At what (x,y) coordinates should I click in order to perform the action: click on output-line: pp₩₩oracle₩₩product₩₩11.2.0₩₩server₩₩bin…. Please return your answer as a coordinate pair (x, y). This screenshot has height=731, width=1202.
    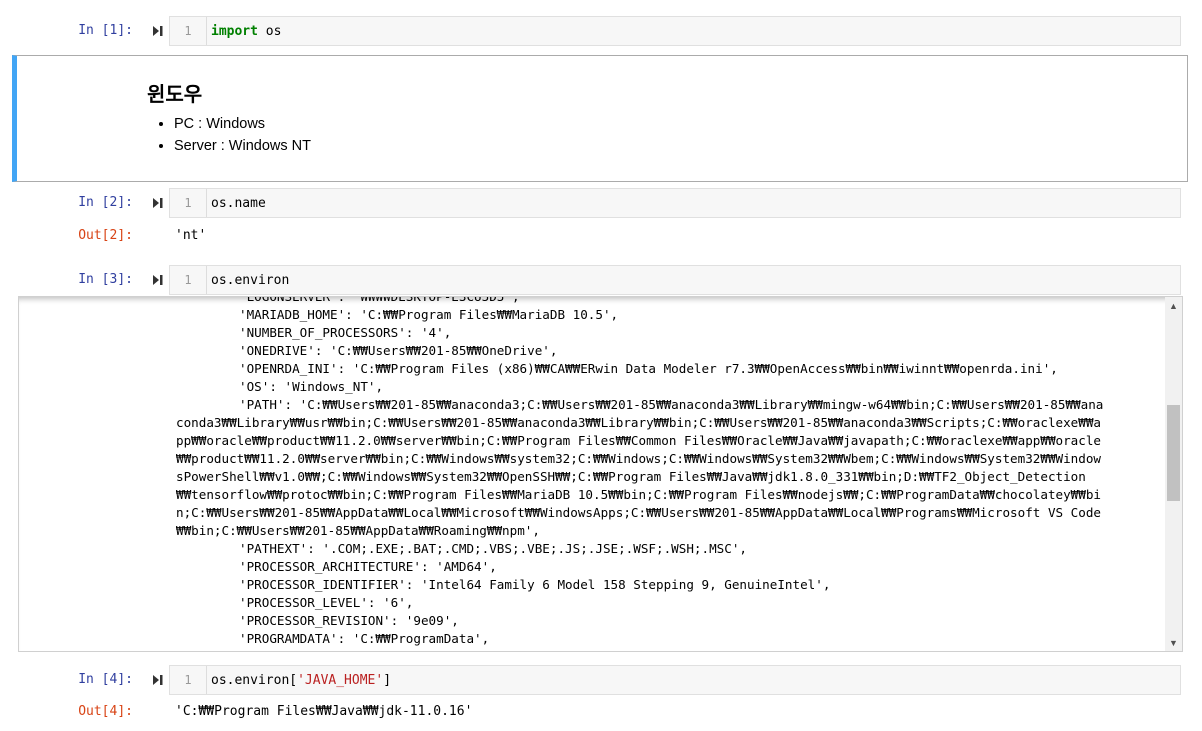
    Looking at the image, I should click on (639, 440).